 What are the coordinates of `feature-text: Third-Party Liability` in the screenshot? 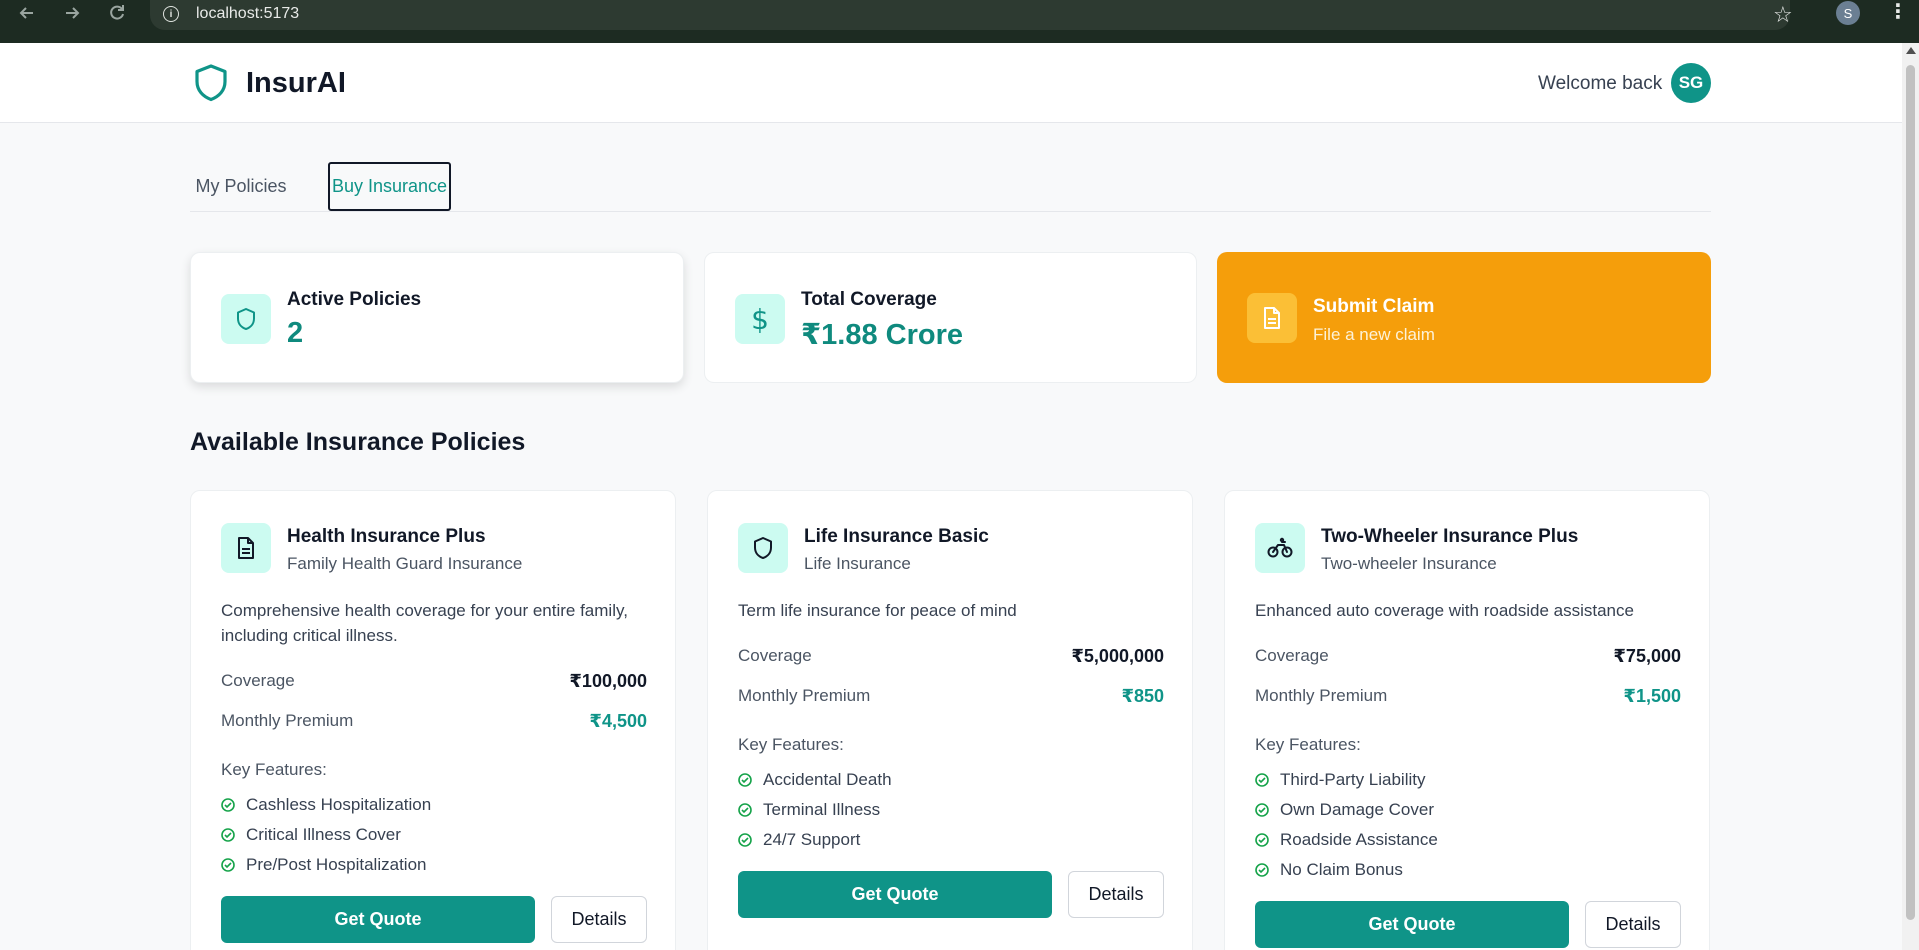 It's located at (1353, 779).